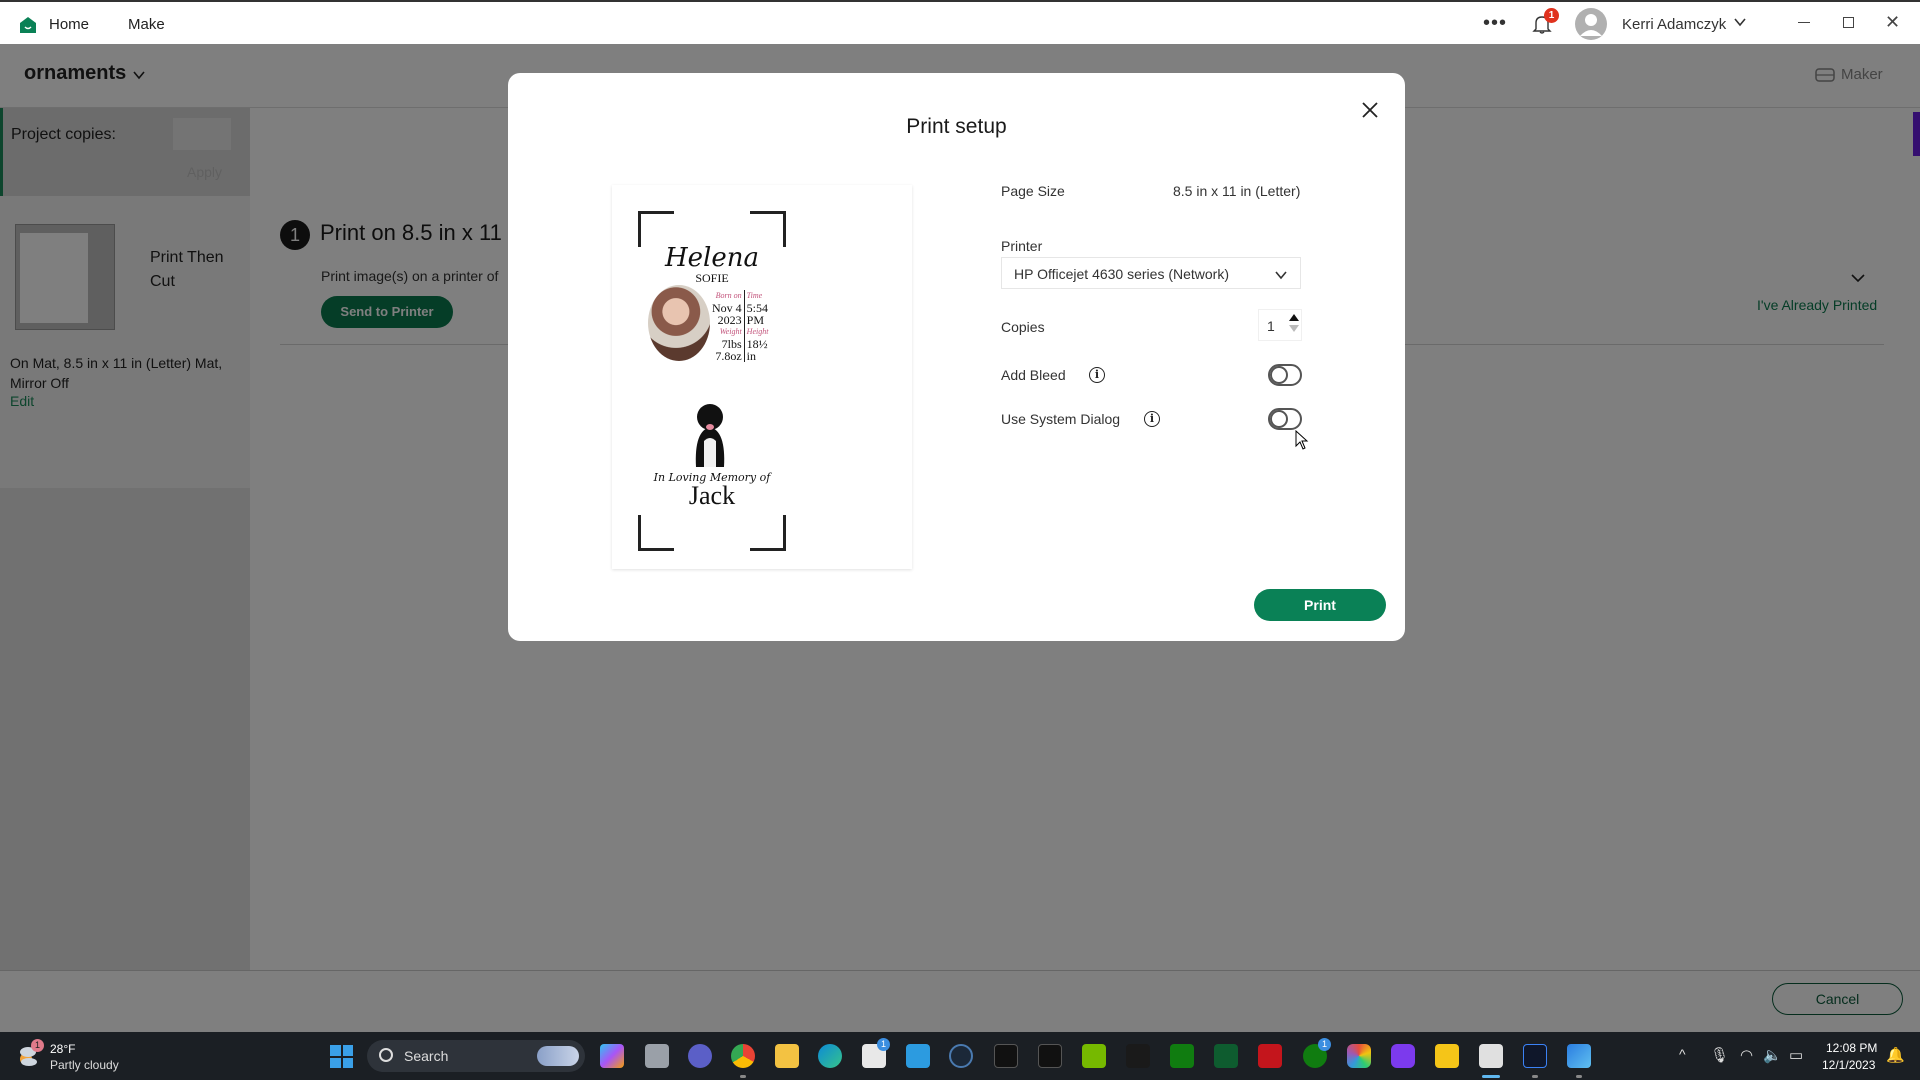 The height and width of the screenshot is (1080, 1920). I want to click on height-unit: in, so click(751, 356).